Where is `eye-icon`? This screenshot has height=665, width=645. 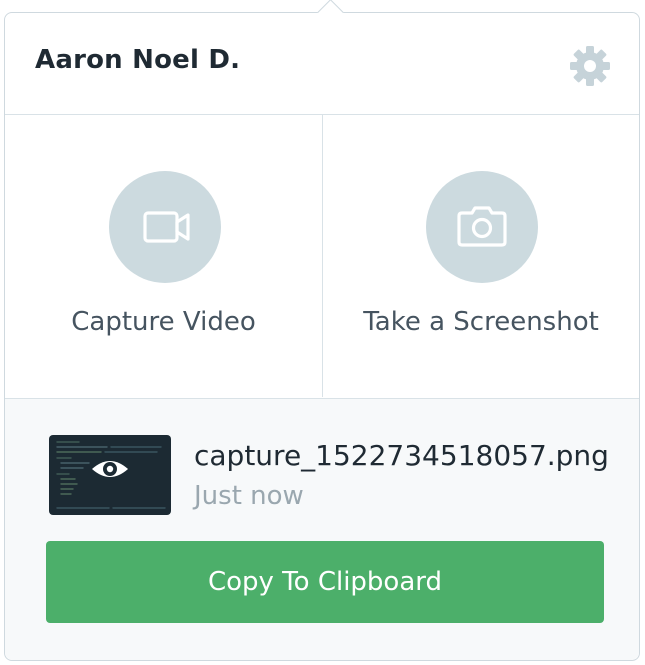
eye-icon is located at coordinates (110, 469).